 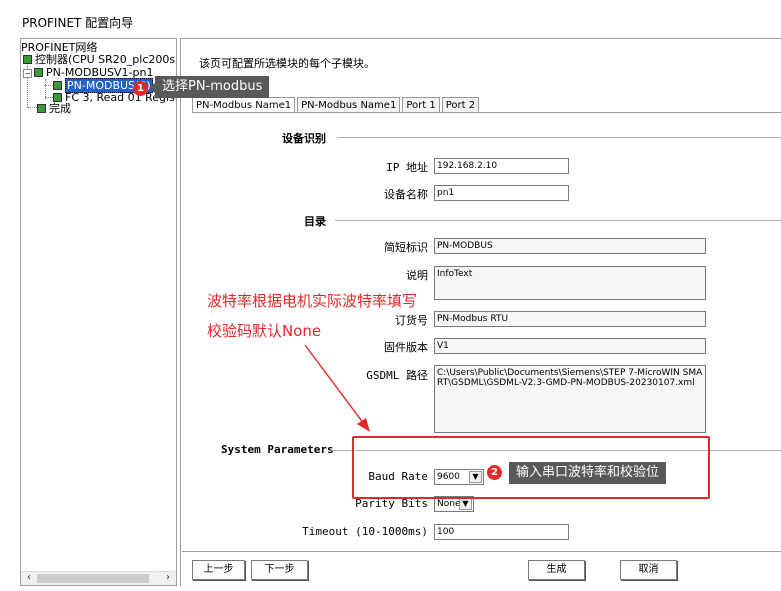 I want to click on tab-pn-modbus-name1-a: PN-Modbus Name1, so click(x=244, y=105).